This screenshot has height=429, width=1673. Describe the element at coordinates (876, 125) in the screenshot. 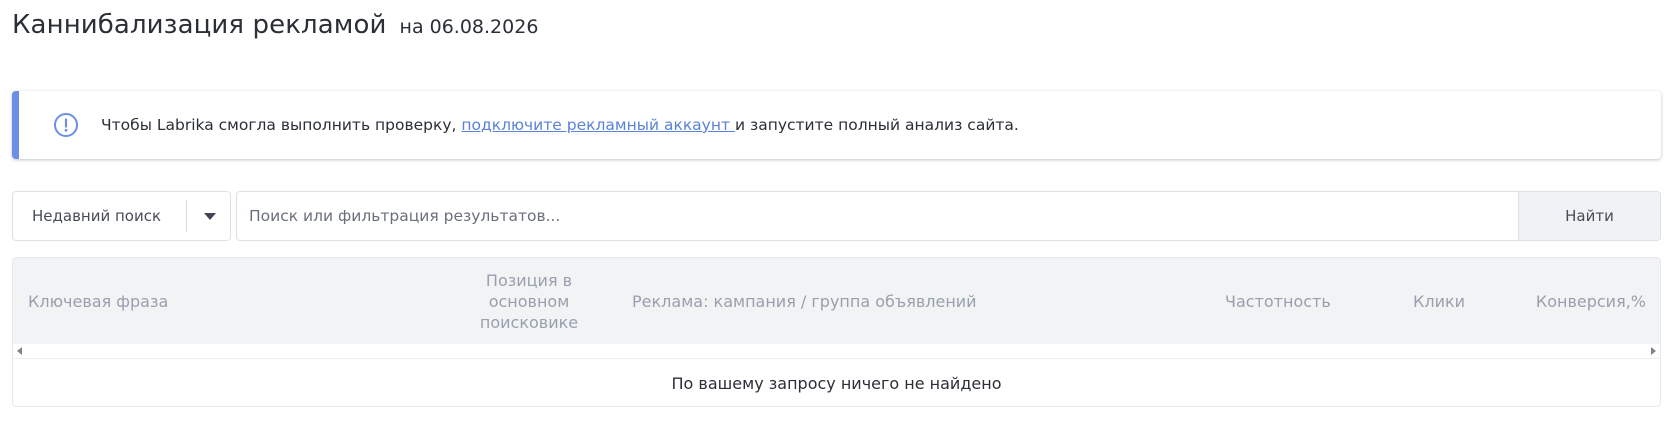

I see `alert-text-after: и запустите полный анализ сайта.` at that location.